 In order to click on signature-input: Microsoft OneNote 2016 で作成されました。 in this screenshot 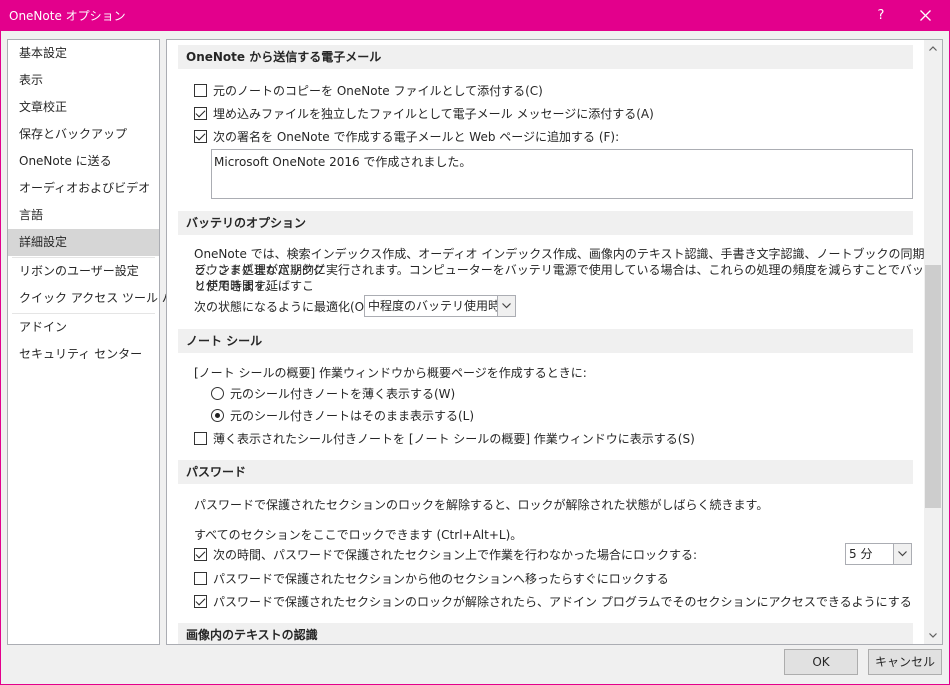, I will do `click(562, 174)`.